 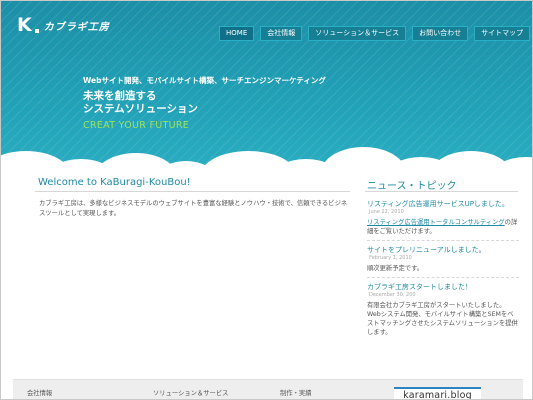 What do you see at coordinates (295, 392) in the screenshot?
I see `footer-link-works: 制作・実績` at bounding box center [295, 392].